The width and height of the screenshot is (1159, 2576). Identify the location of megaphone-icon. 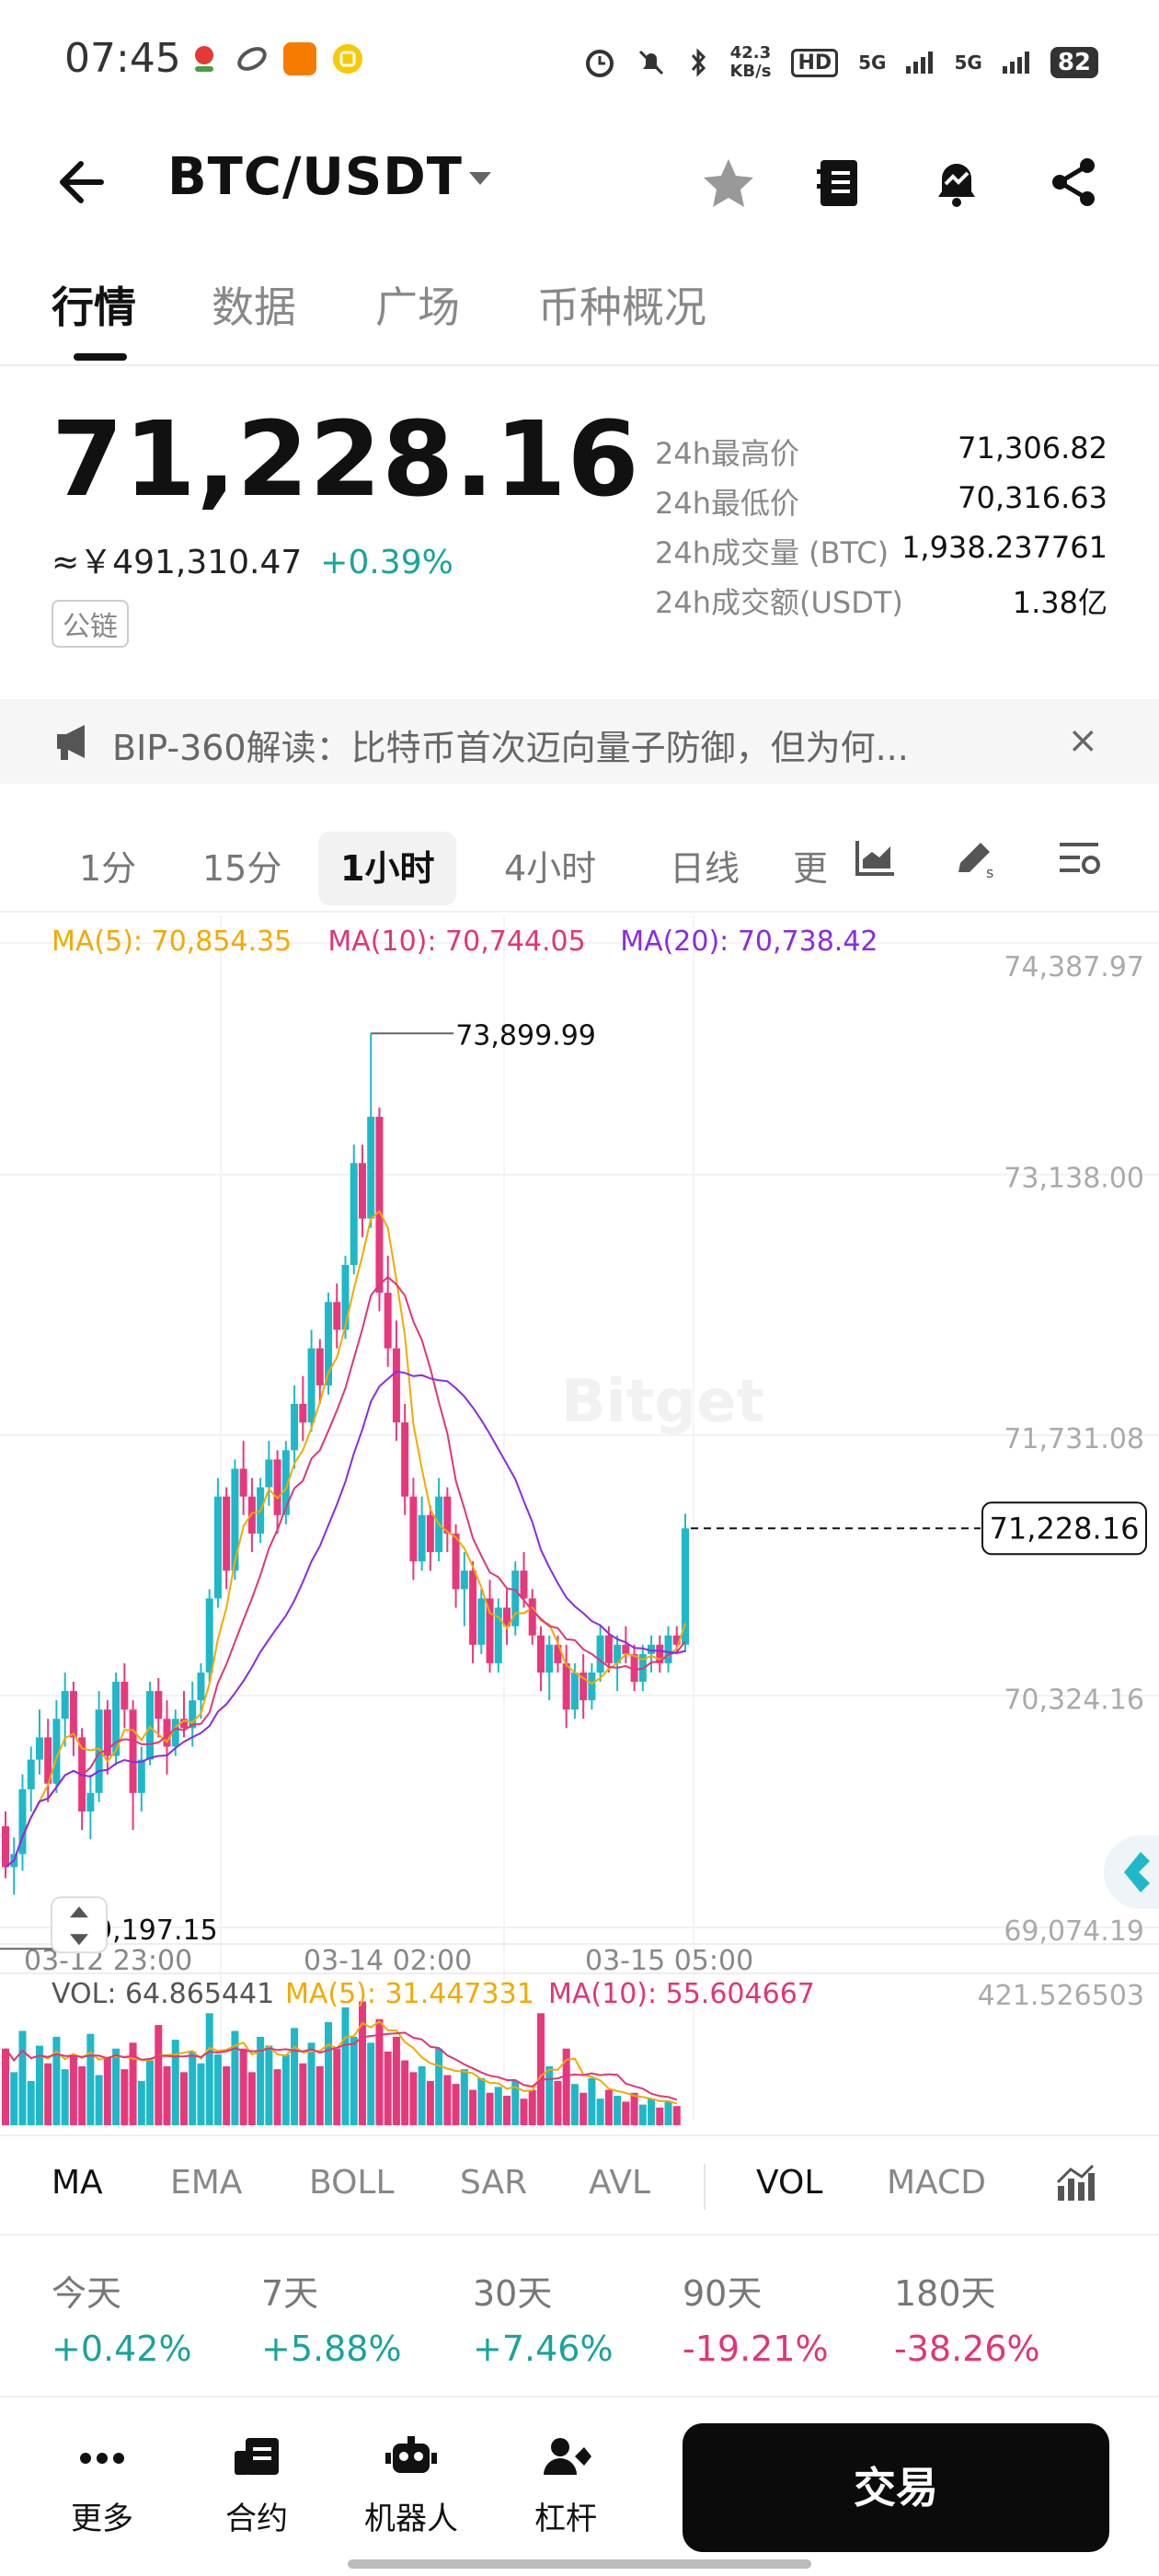
(71, 742).